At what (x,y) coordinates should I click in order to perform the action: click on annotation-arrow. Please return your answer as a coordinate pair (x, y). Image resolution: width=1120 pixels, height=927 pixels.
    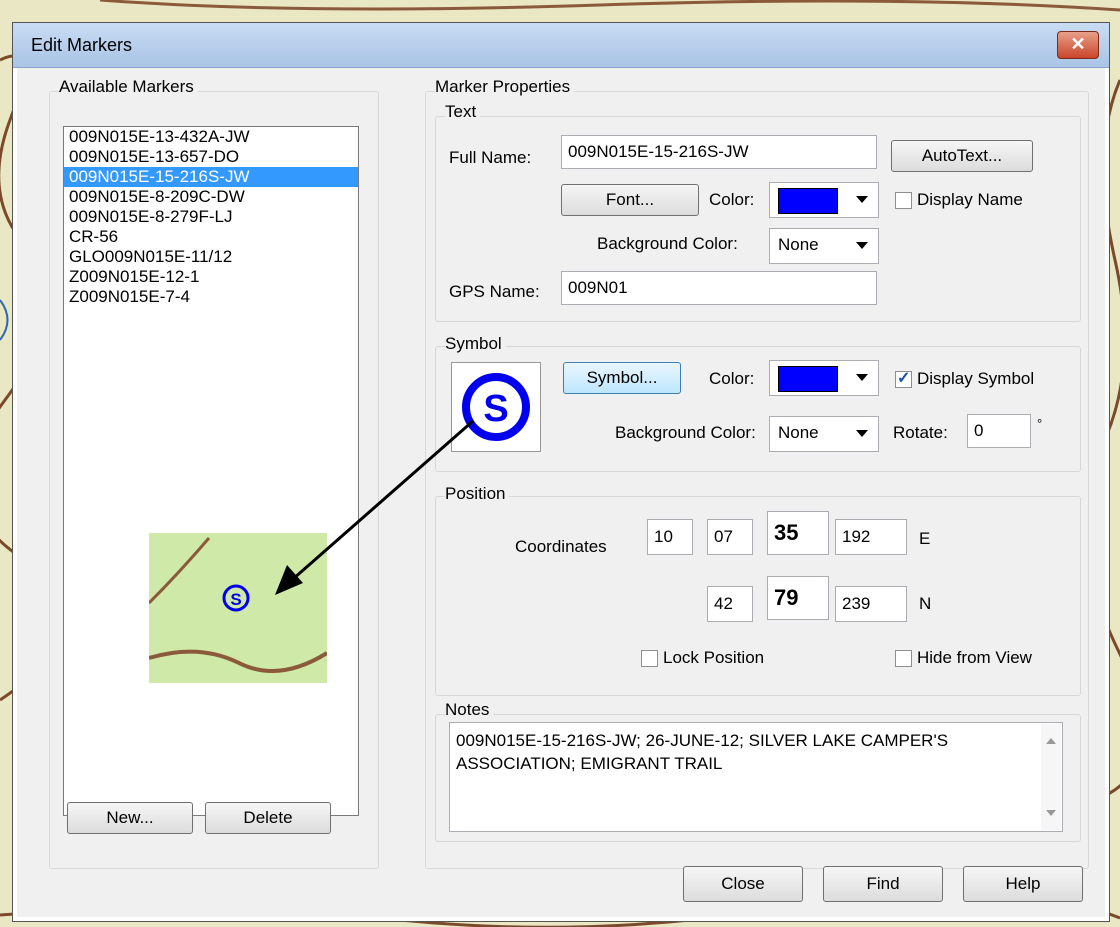
    Looking at the image, I should click on (374, 507).